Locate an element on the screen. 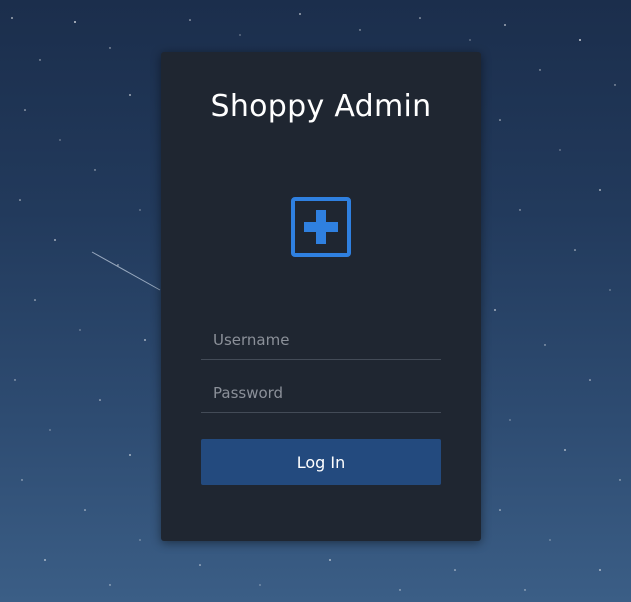 This screenshot has height=602, width=631. username-field is located at coordinates (321, 340).